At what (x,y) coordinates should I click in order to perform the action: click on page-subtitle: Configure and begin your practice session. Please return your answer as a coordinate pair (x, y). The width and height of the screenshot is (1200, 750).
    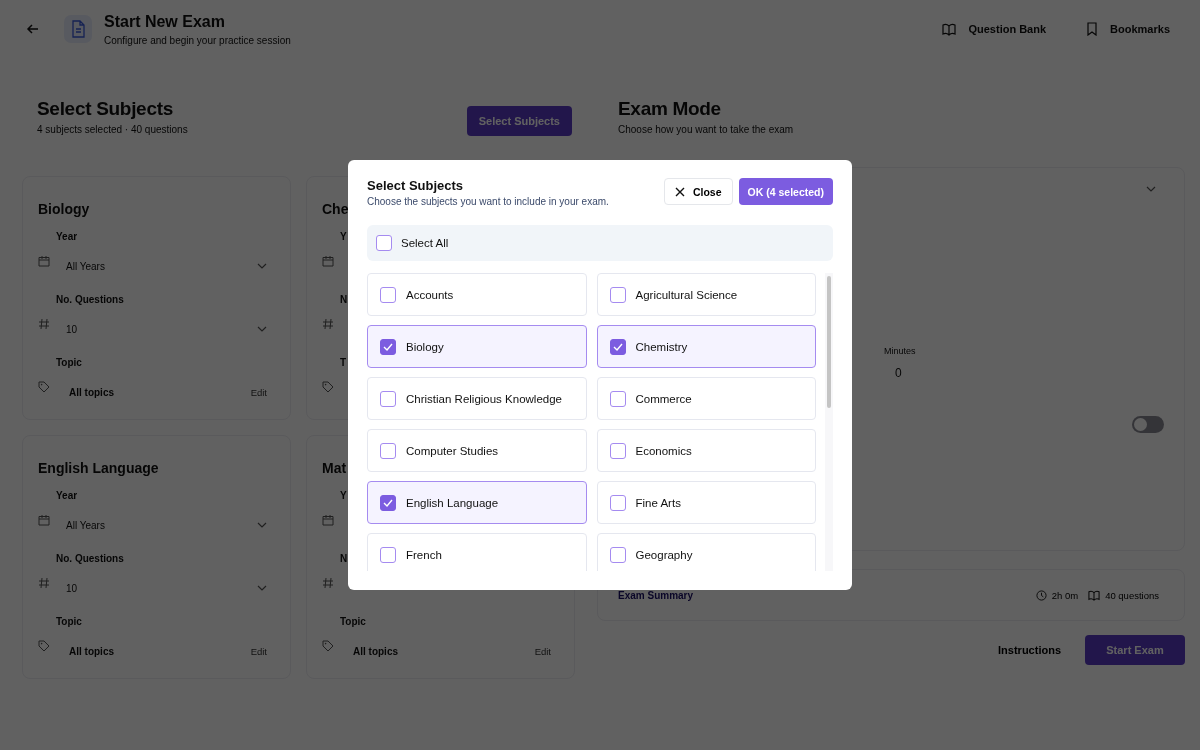
    Looking at the image, I should click on (197, 40).